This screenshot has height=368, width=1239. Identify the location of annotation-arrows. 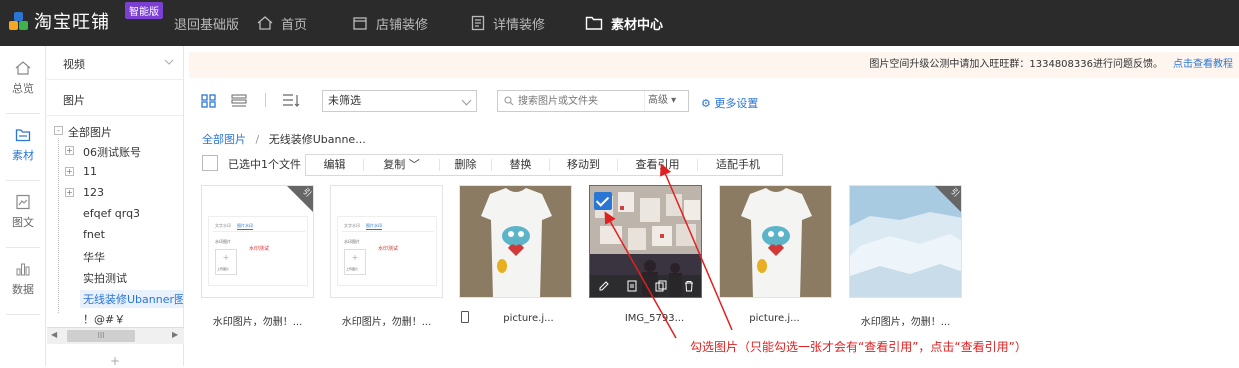
(668, 251).